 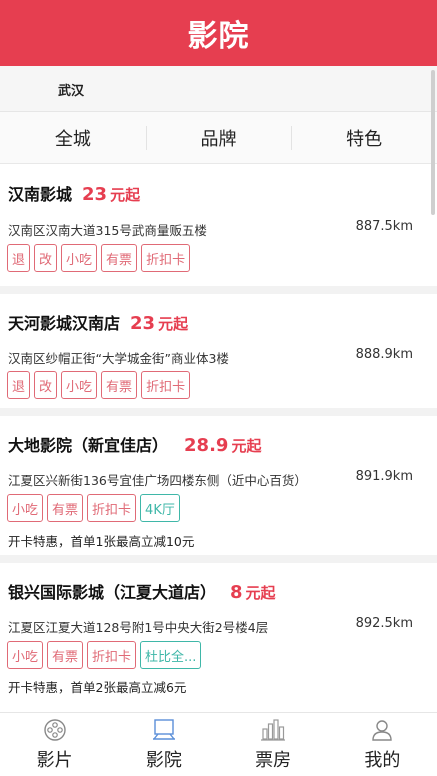 What do you see at coordinates (73, 137) in the screenshot?
I see `filter-area: 全城` at bounding box center [73, 137].